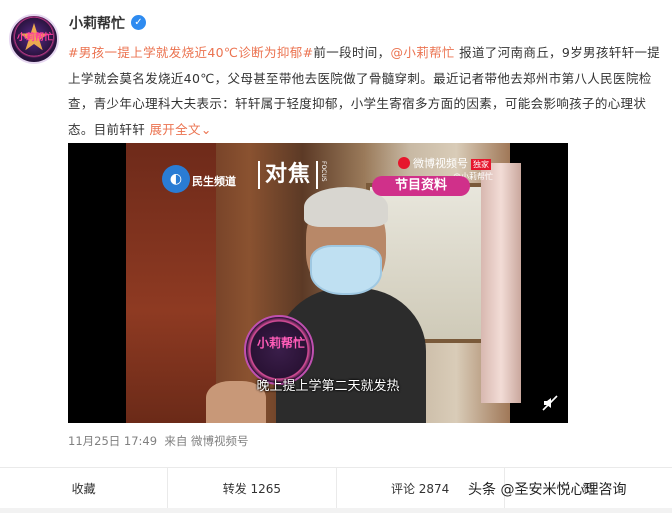  Describe the element at coordinates (481, 164) in the screenshot. I see `exclusive-badge: 独家` at that location.